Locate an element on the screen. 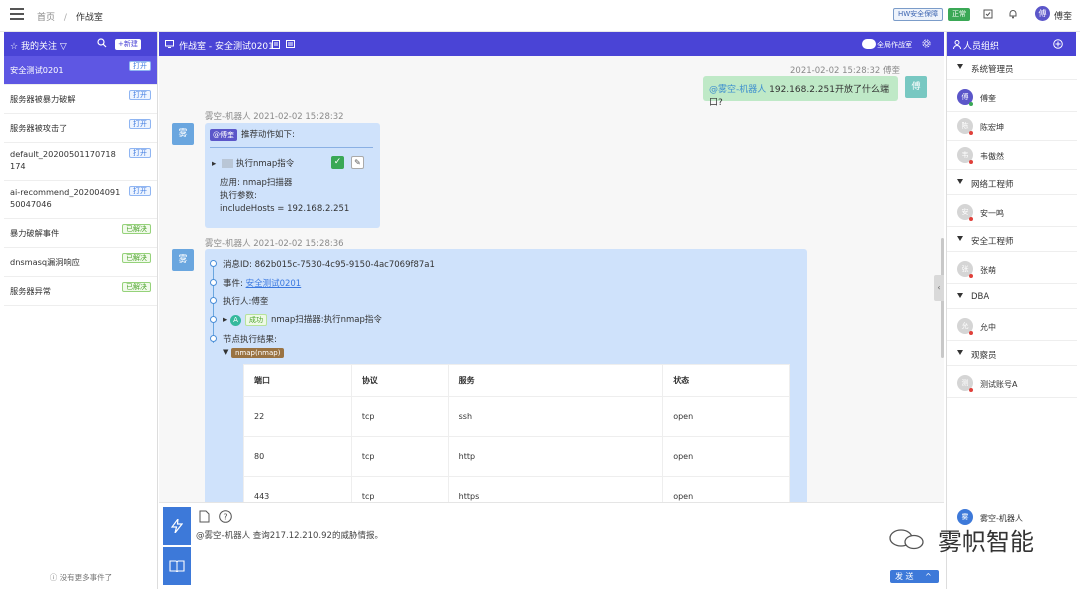 This screenshot has height=589, width=1080. personnel-group: DBA is located at coordinates (1012, 297).